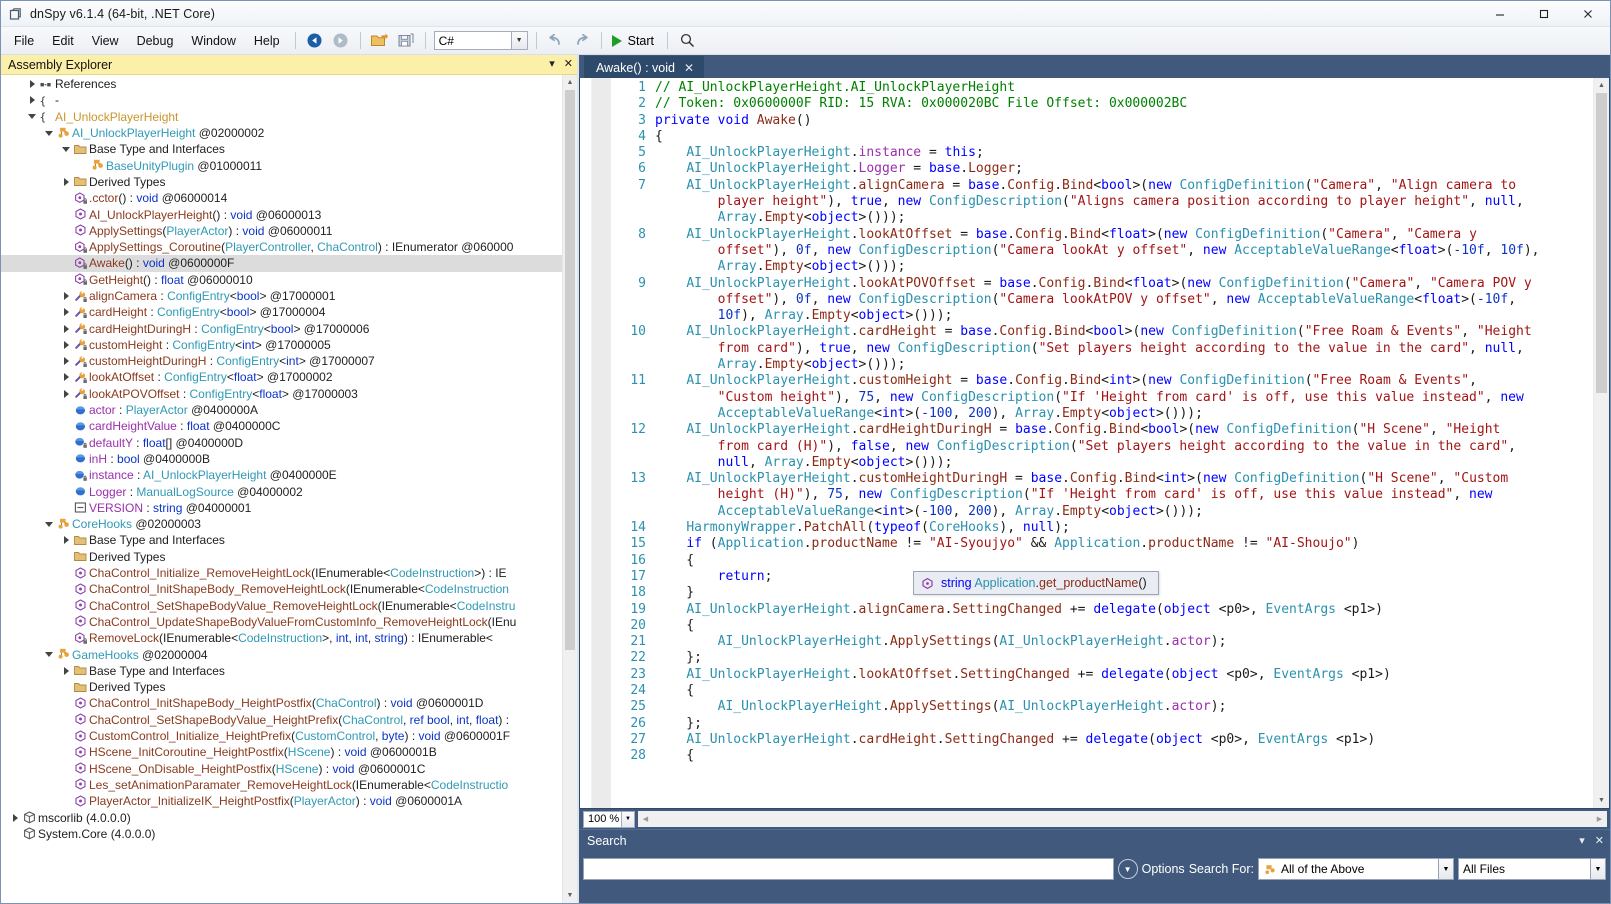  Describe the element at coordinates (281, 133) in the screenshot. I see `tree-node: AI_UnlockPlayerHeight @02000002` at that location.